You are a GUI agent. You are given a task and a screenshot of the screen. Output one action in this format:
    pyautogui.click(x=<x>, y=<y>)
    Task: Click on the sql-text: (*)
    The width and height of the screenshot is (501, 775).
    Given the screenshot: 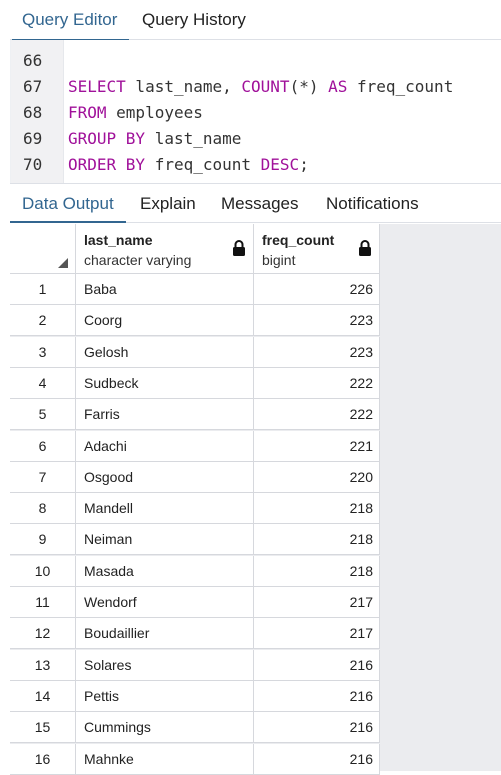 What is the action you would take?
    pyautogui.click(x=309, y=86)
    